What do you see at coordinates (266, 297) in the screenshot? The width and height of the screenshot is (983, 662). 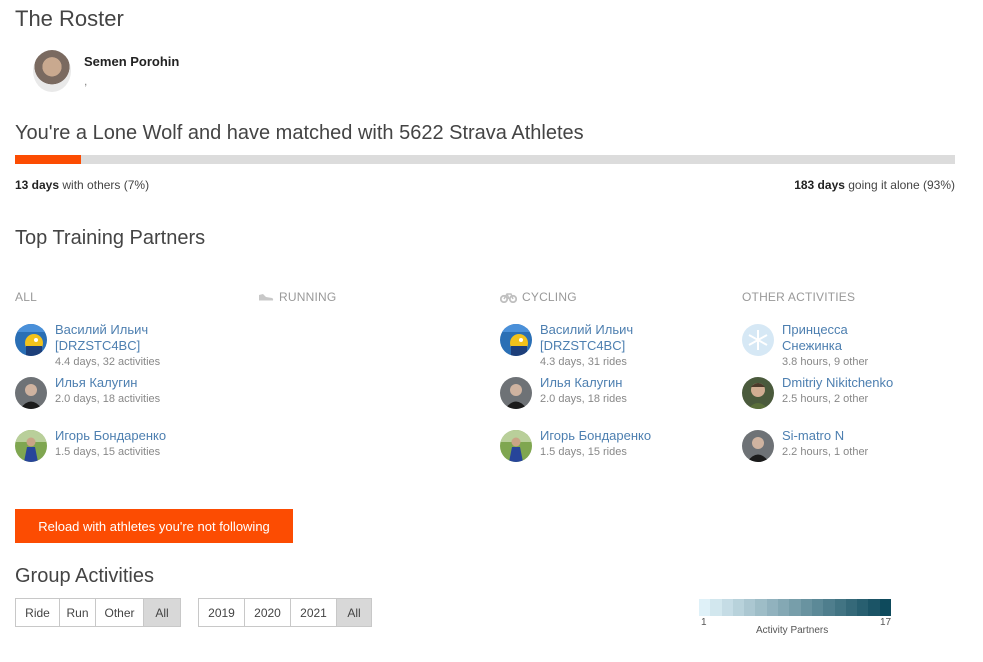 I see `shoe-icon` at bounding box center [266, 297].